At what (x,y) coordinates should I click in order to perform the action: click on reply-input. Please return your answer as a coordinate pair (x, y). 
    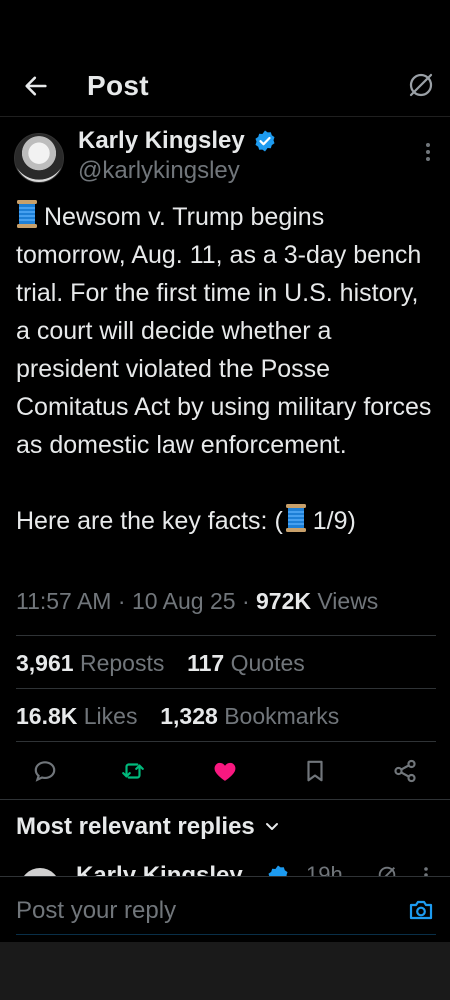
    Looking at the image, I should click on (201, 911).